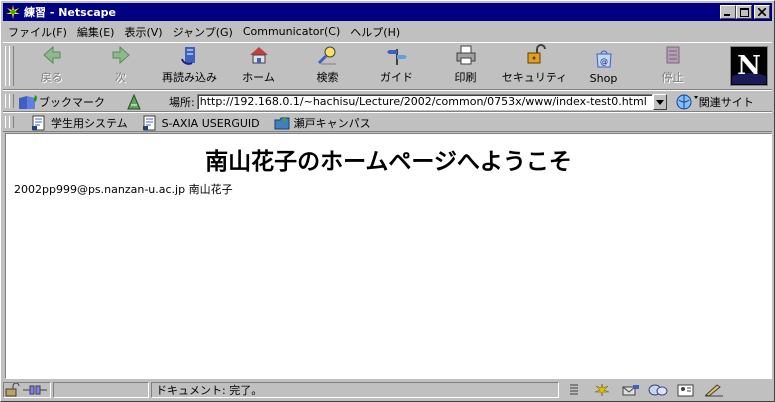  I want to click on bookmark-label: 学生用システム, so click(89, 123).